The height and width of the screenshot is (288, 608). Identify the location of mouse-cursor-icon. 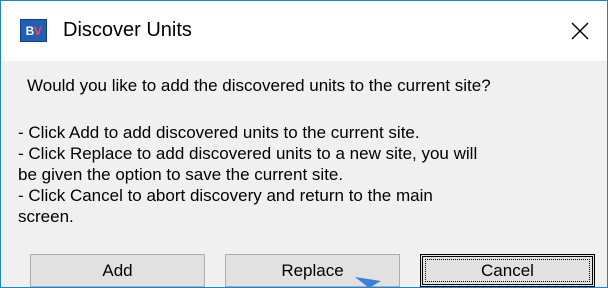
(368, 282).